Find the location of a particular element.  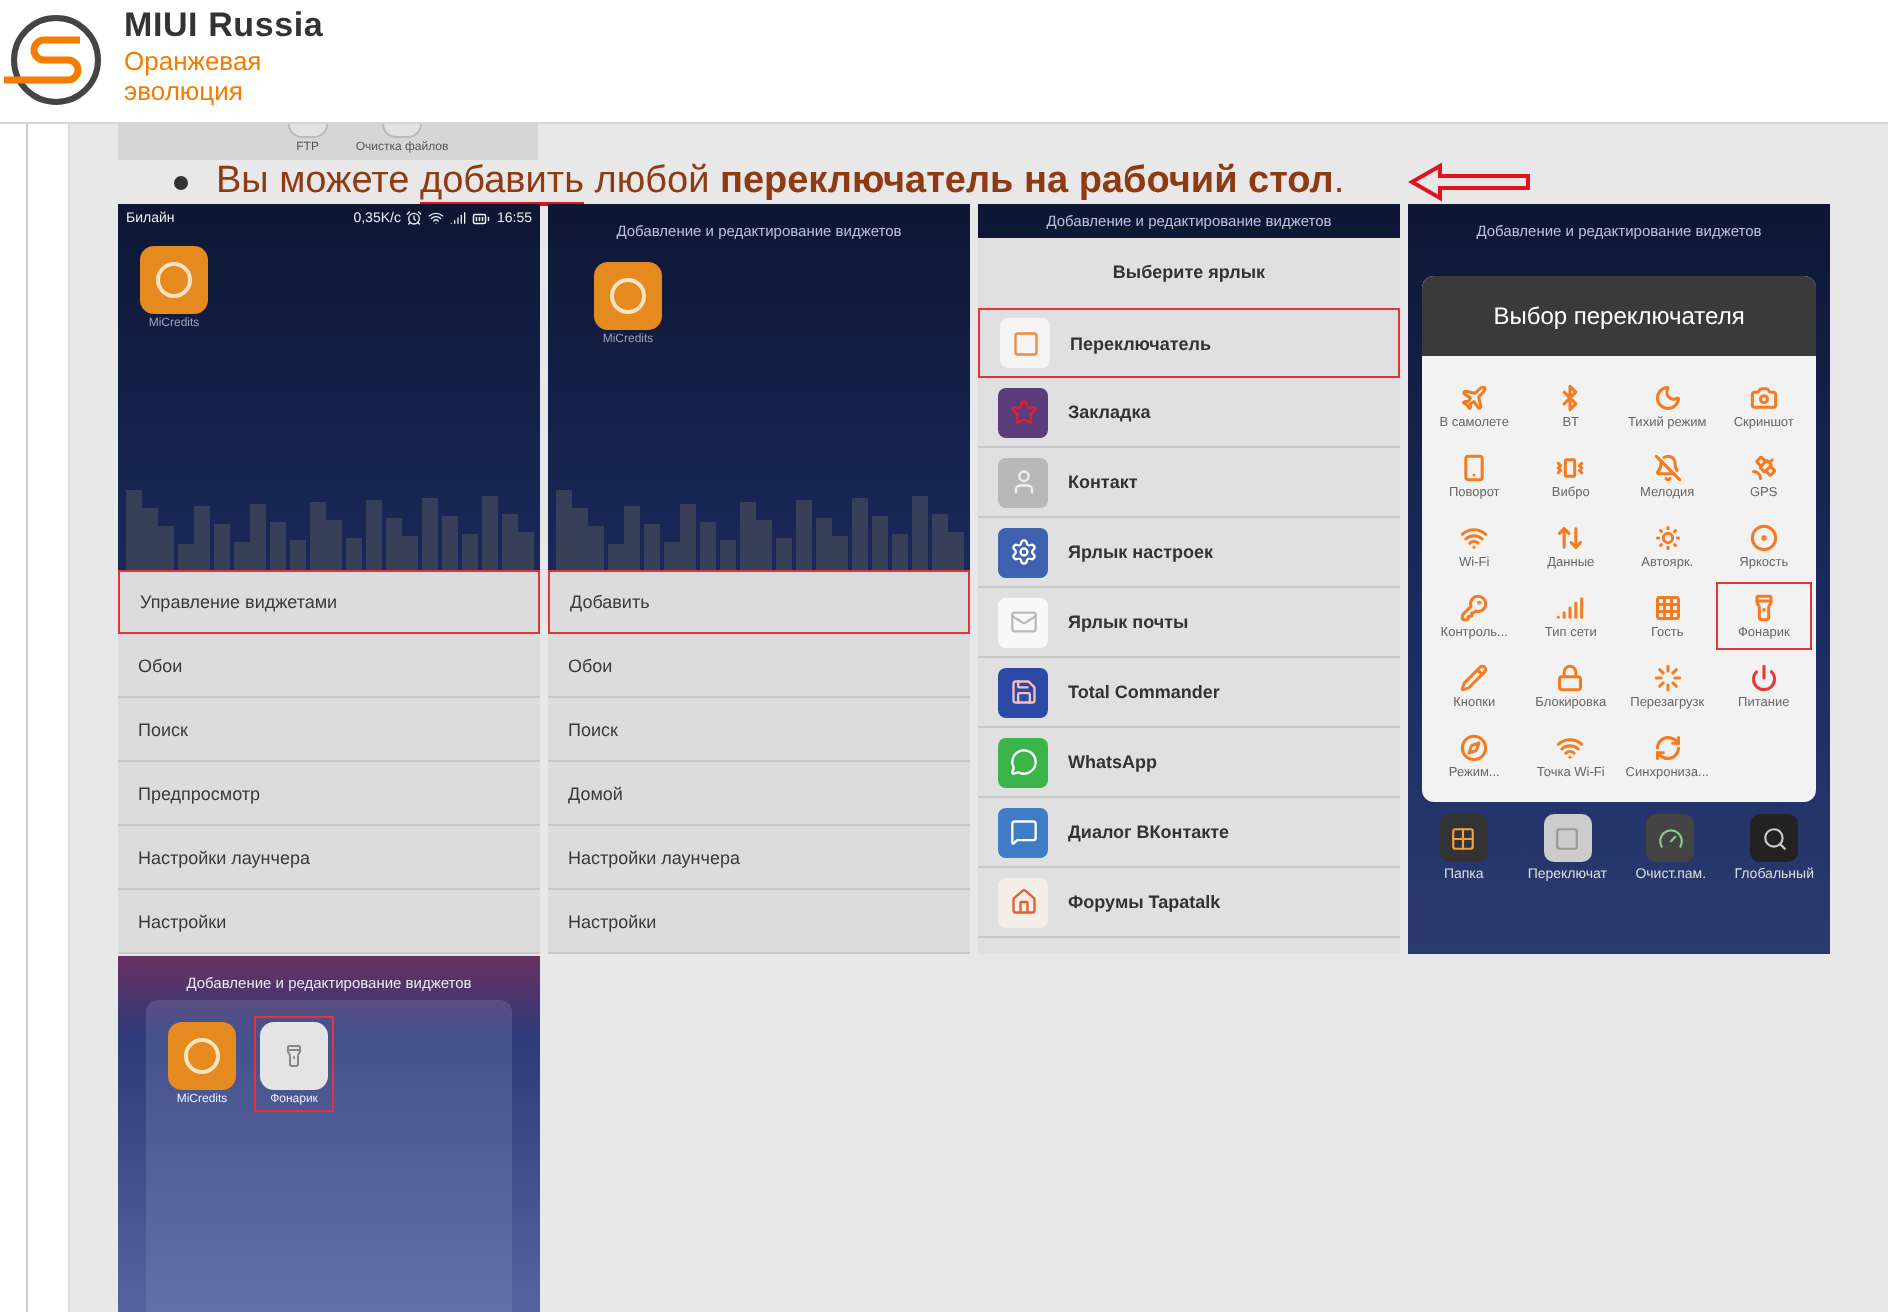

shortcut-item: Total Commander is located at coordinates (1189, 693).